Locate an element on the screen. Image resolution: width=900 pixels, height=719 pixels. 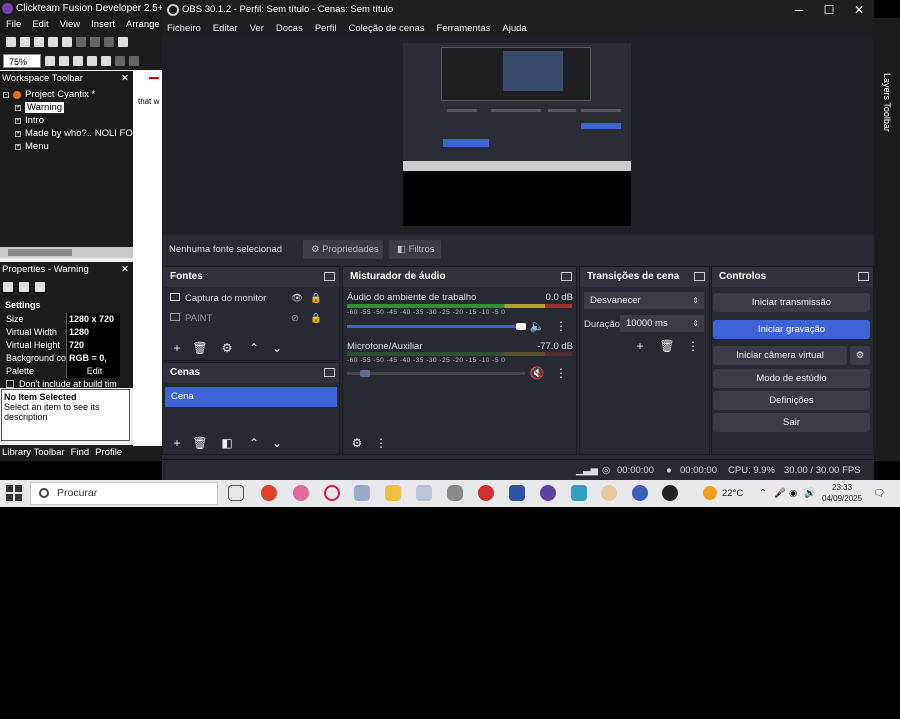
grid-icon is located at coordinates (78, 61).